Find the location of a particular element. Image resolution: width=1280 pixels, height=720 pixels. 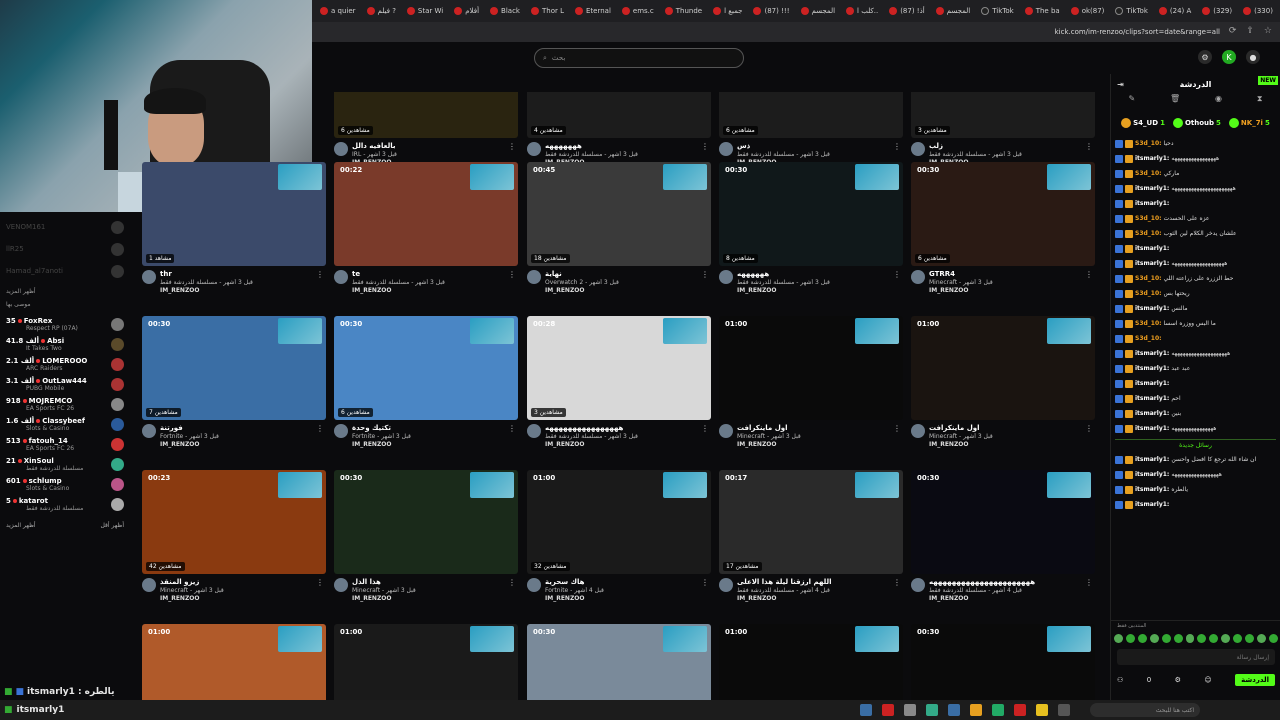

browser-tab: (24) A is located at coordinates (1175, 11).